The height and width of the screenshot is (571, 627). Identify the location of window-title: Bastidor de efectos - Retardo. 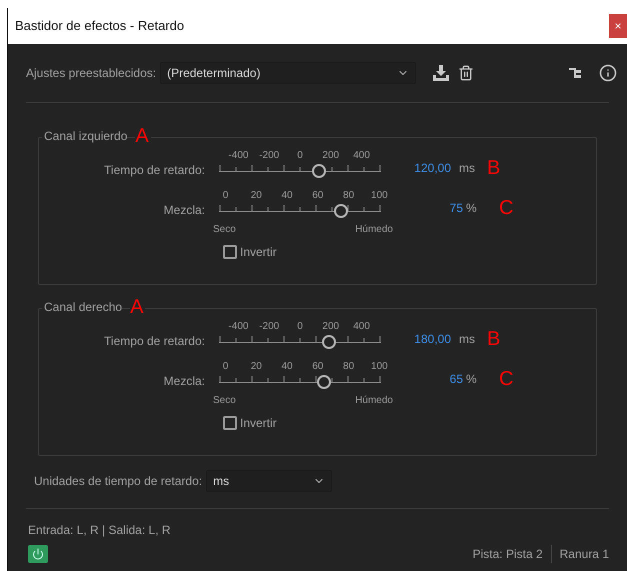
(99, 26).